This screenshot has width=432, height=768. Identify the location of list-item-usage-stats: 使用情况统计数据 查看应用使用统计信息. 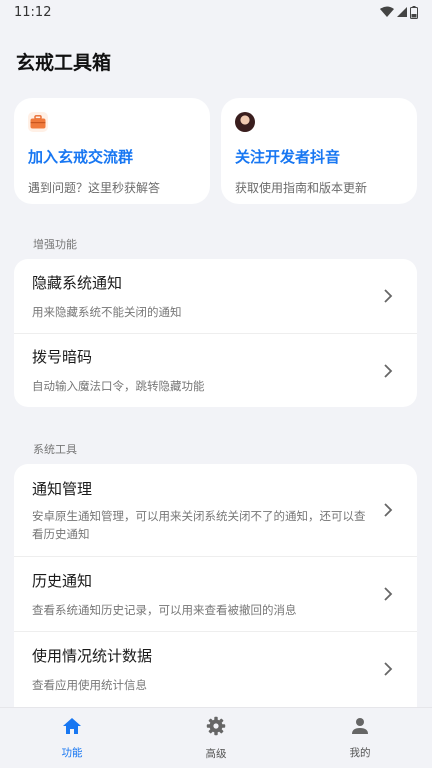
(215, 668).